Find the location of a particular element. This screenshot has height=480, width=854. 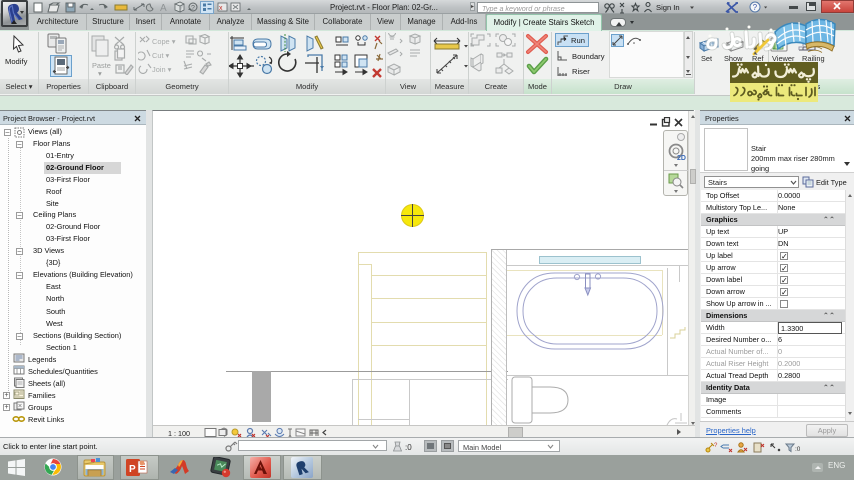

svg-text: P is located at coordinates (132, 469).